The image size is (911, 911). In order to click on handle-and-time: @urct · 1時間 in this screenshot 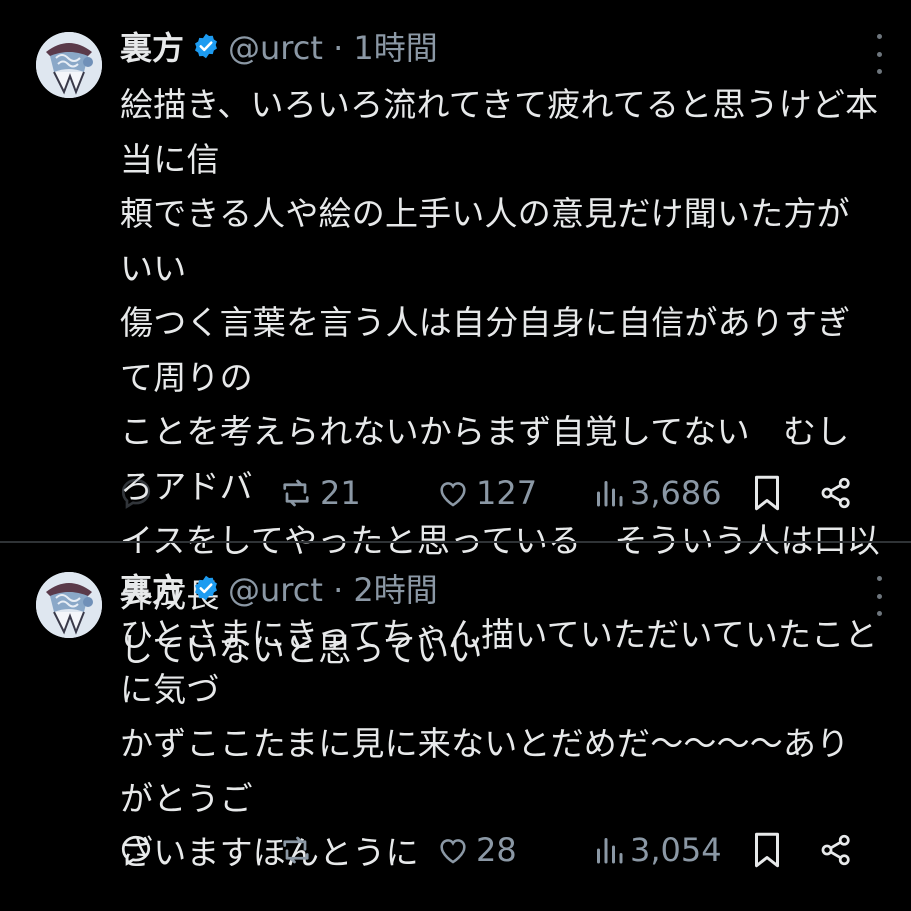, I will do `click(333, 46)`.